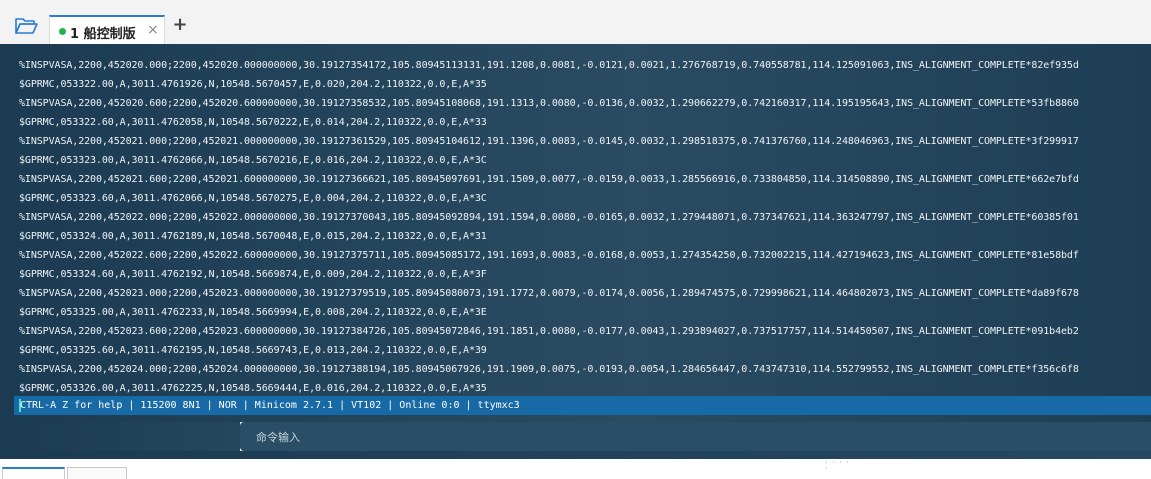  I want to click on terminal-bottom-strip, so click(575, 455).